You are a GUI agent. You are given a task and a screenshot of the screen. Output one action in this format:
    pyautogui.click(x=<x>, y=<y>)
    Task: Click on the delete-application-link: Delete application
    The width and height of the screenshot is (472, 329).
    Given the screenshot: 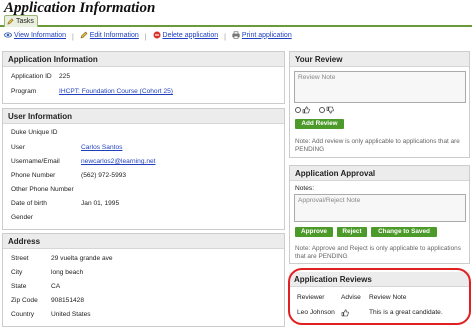 What is the action you would take?
    pyautogui.click(x=185, y=35)
    